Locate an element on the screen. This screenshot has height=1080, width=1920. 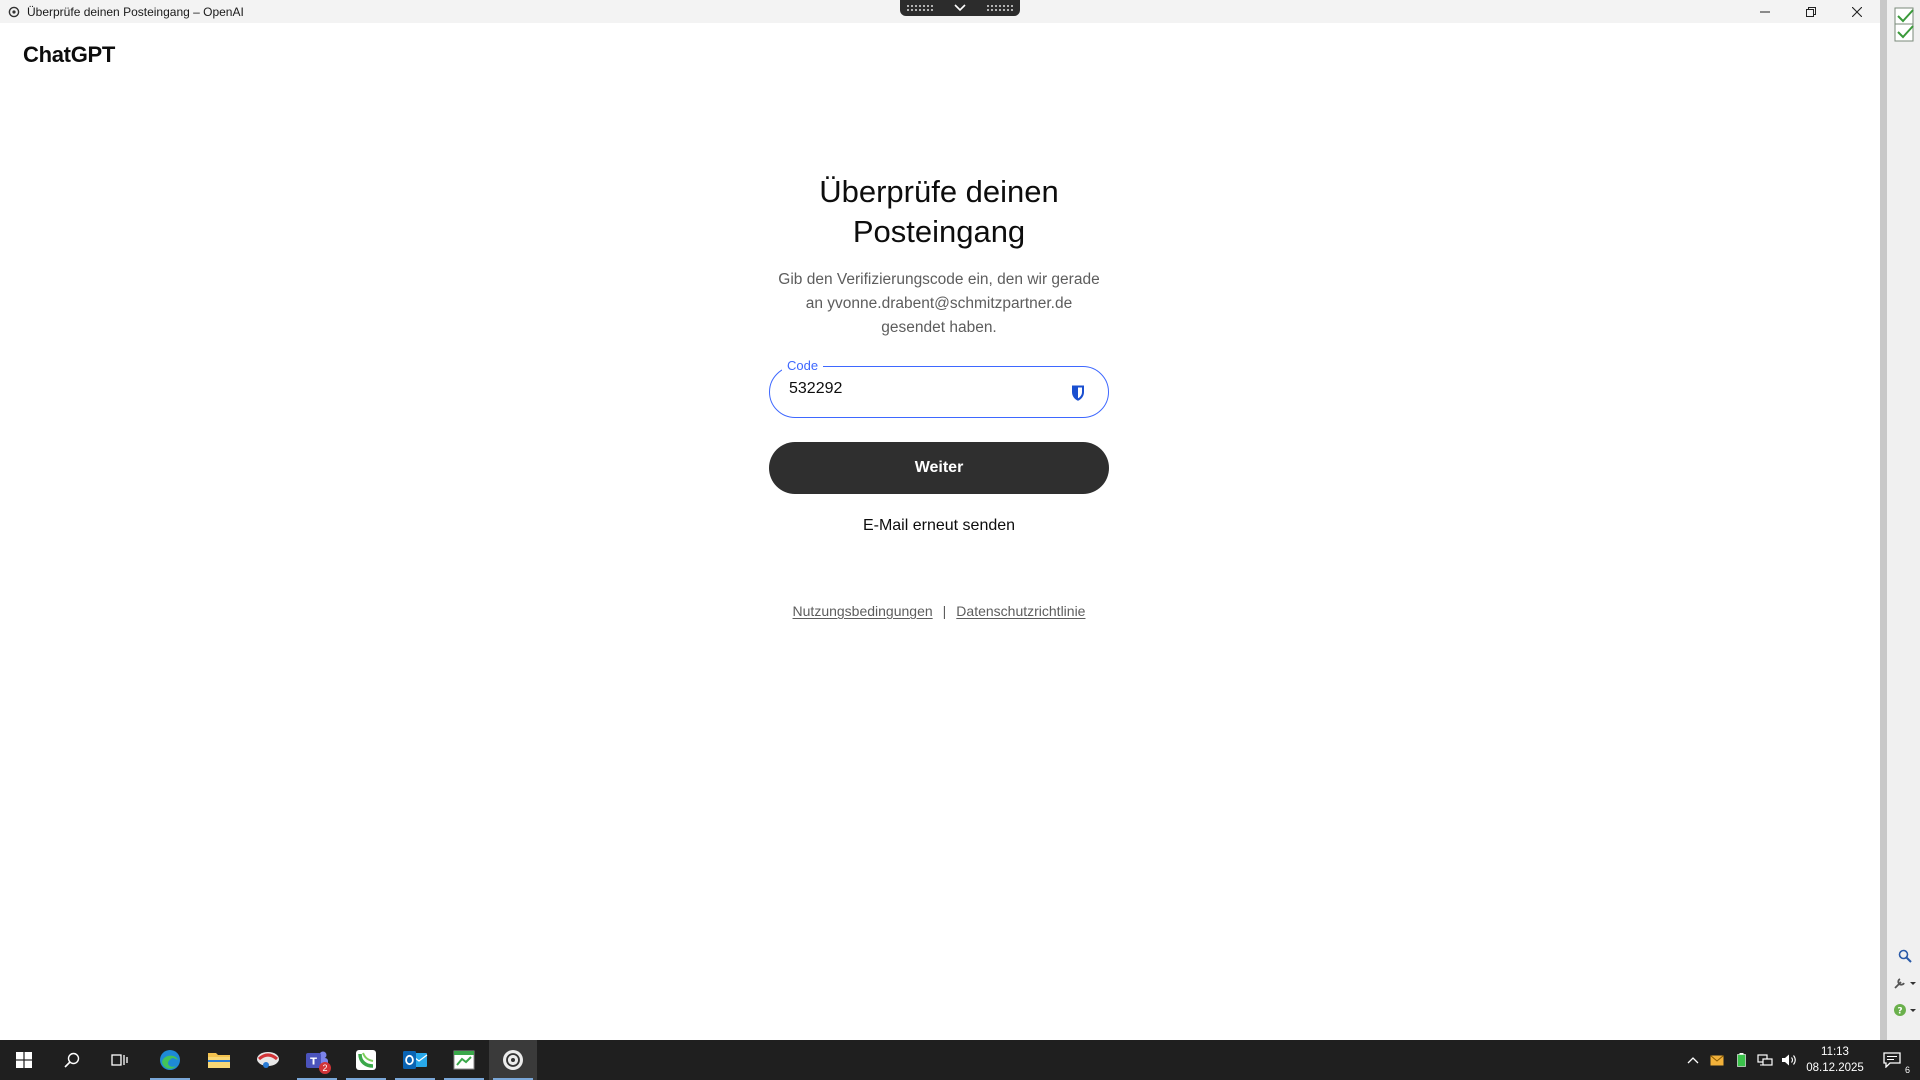
notification-icon is located at coordinates (1892, 1060).